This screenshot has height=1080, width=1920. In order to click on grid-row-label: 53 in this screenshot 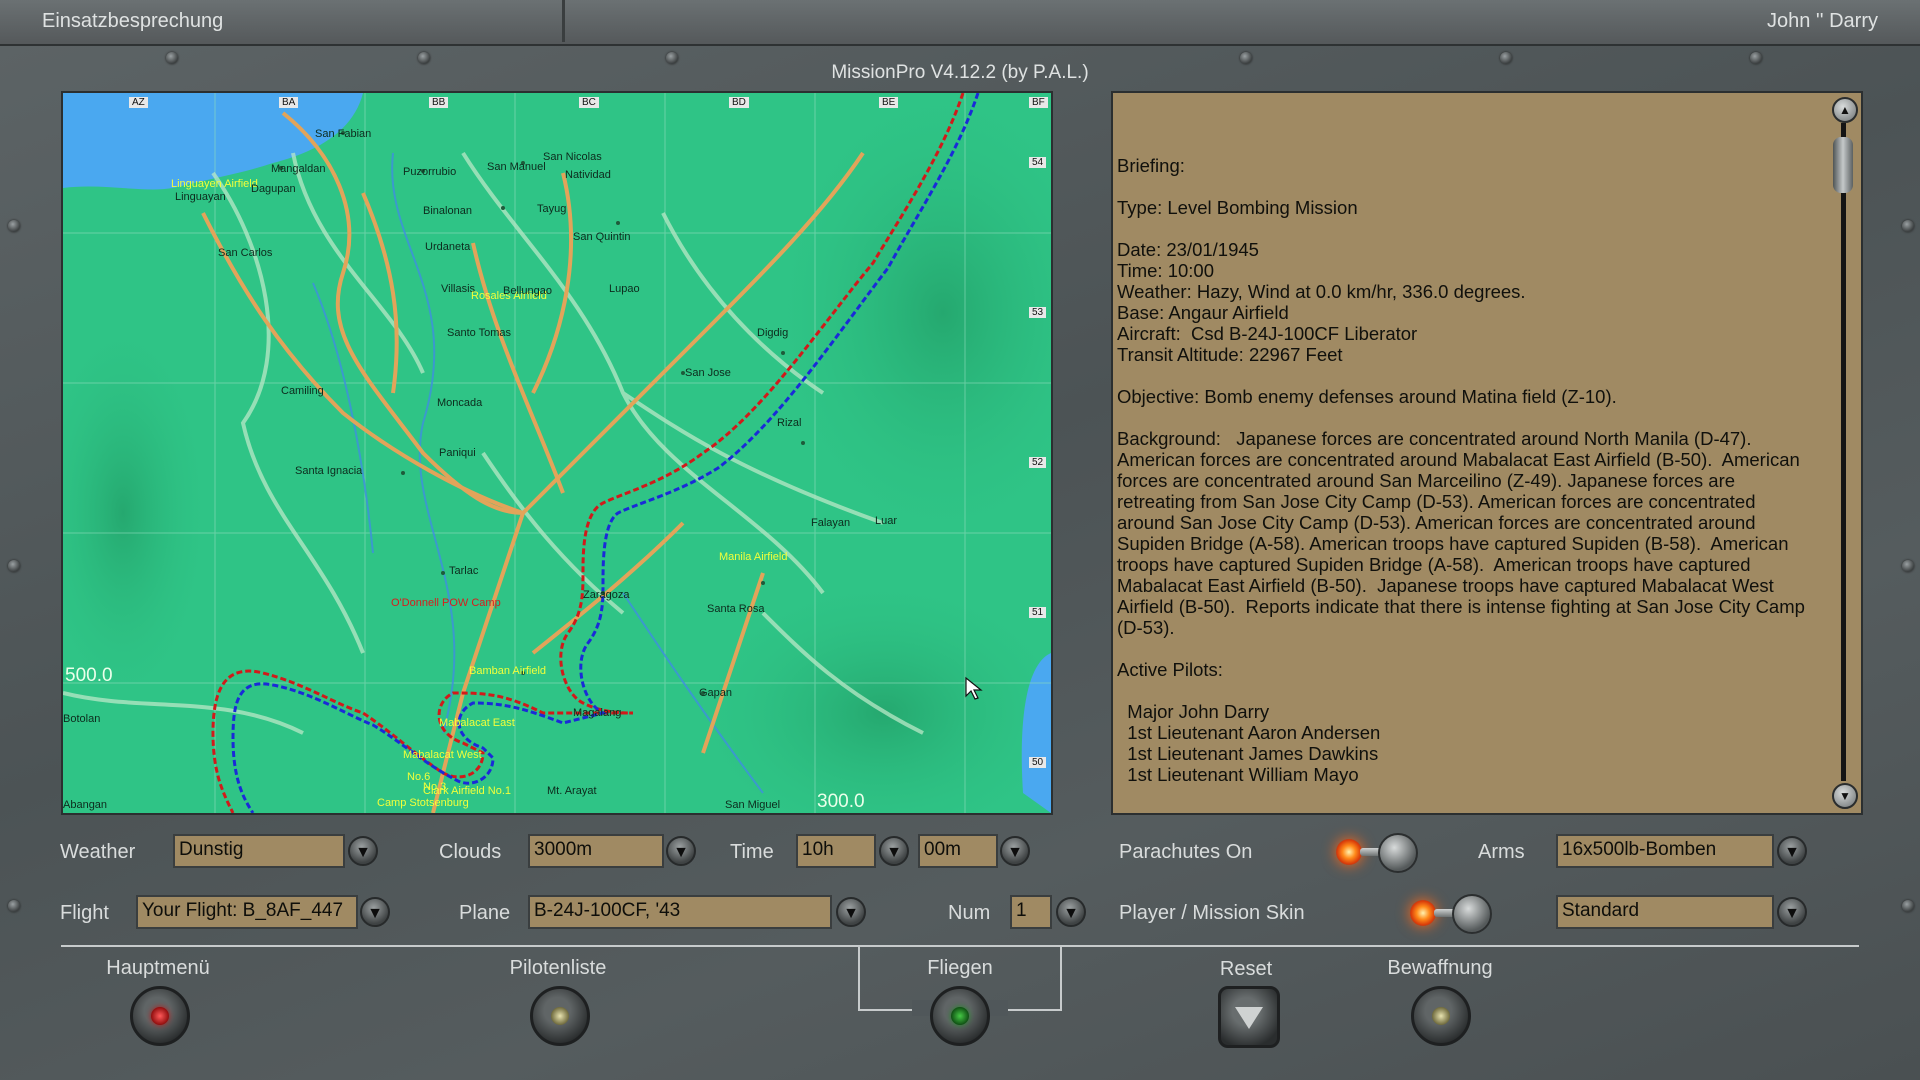, I will do `click(1038, 312)`.